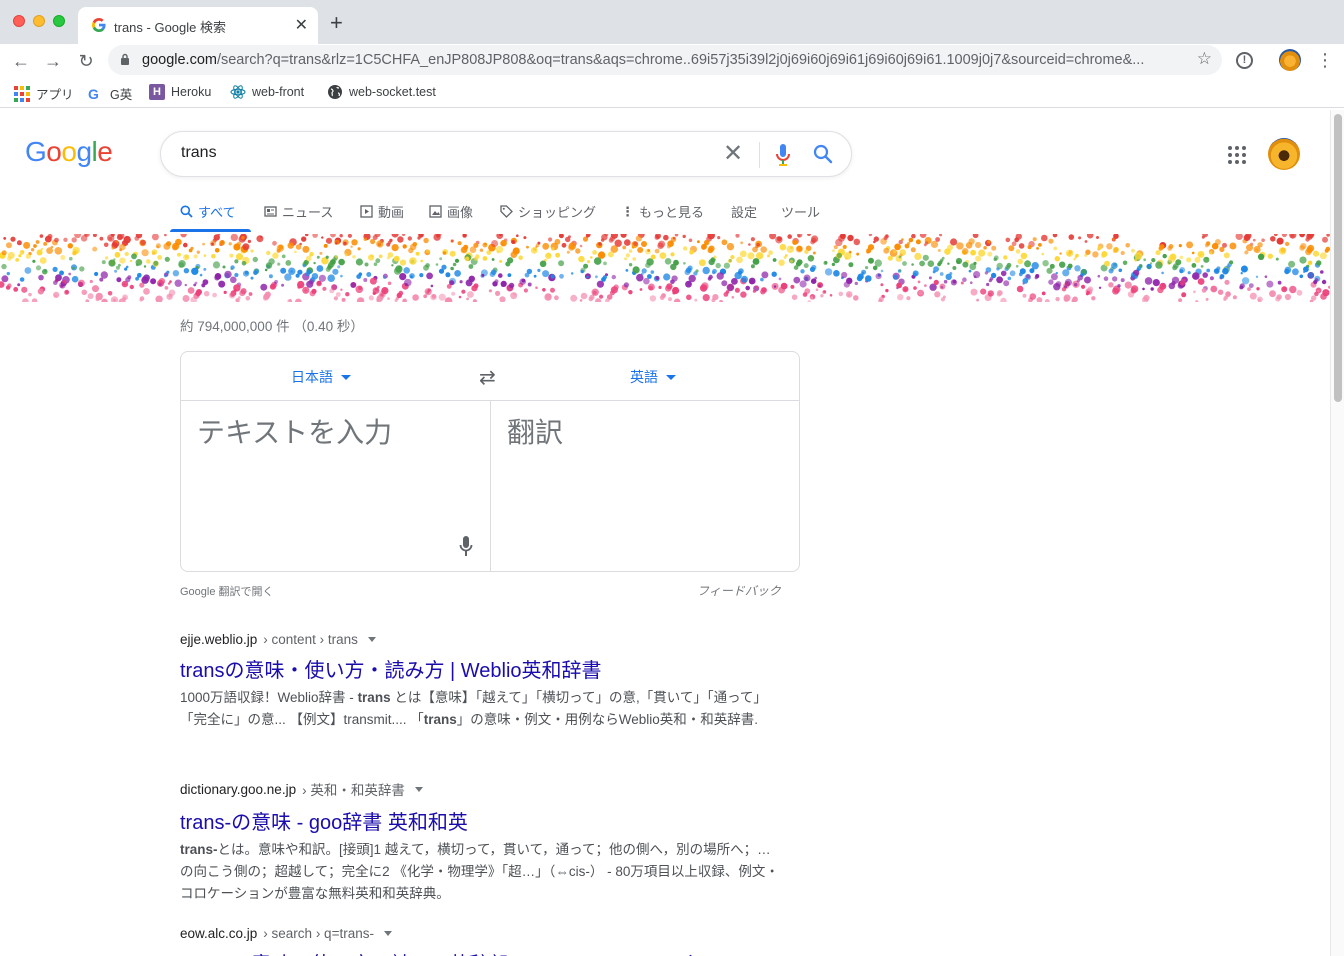  Describe the element at coordinates (480, 933) in the screenshot. I see `result-url: eow.alc.co.jp › search › q=trans-` at that location.